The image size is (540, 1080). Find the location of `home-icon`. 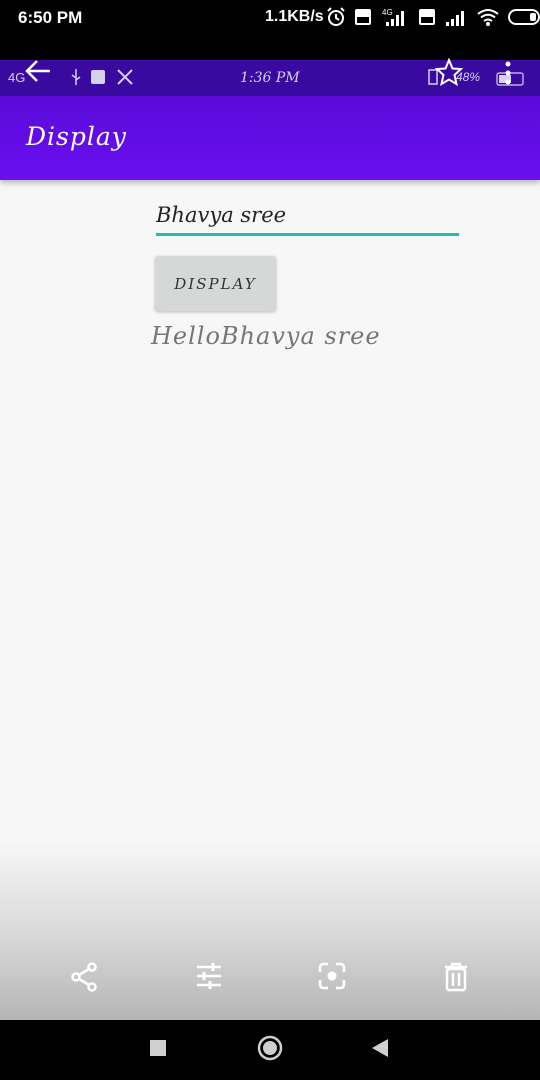

home-icon is located at coordinates (270, 1048).